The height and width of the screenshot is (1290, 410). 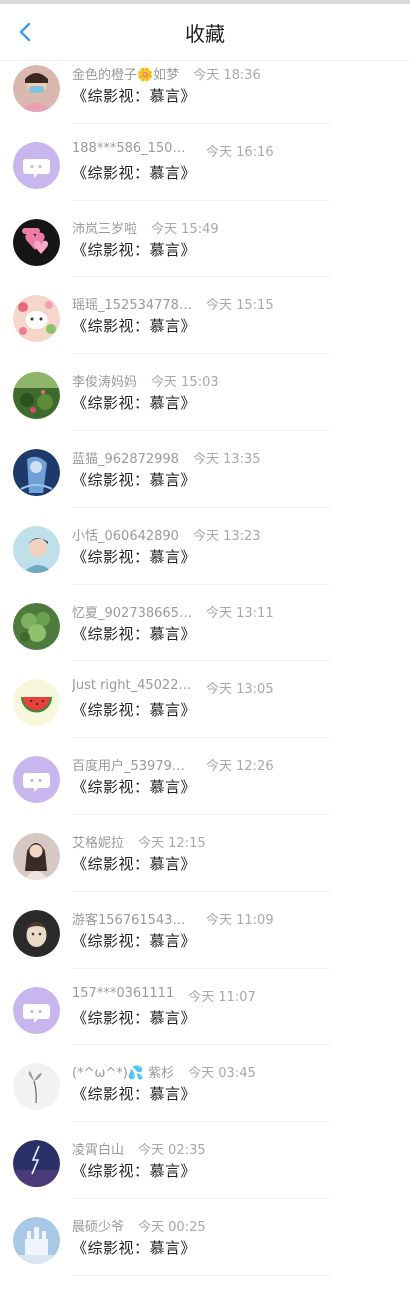 What do you see at coordinates (172, 1227) in the screenshot?
I see `timestamp: 今天 00:25` at bounding box center [172, 1227].